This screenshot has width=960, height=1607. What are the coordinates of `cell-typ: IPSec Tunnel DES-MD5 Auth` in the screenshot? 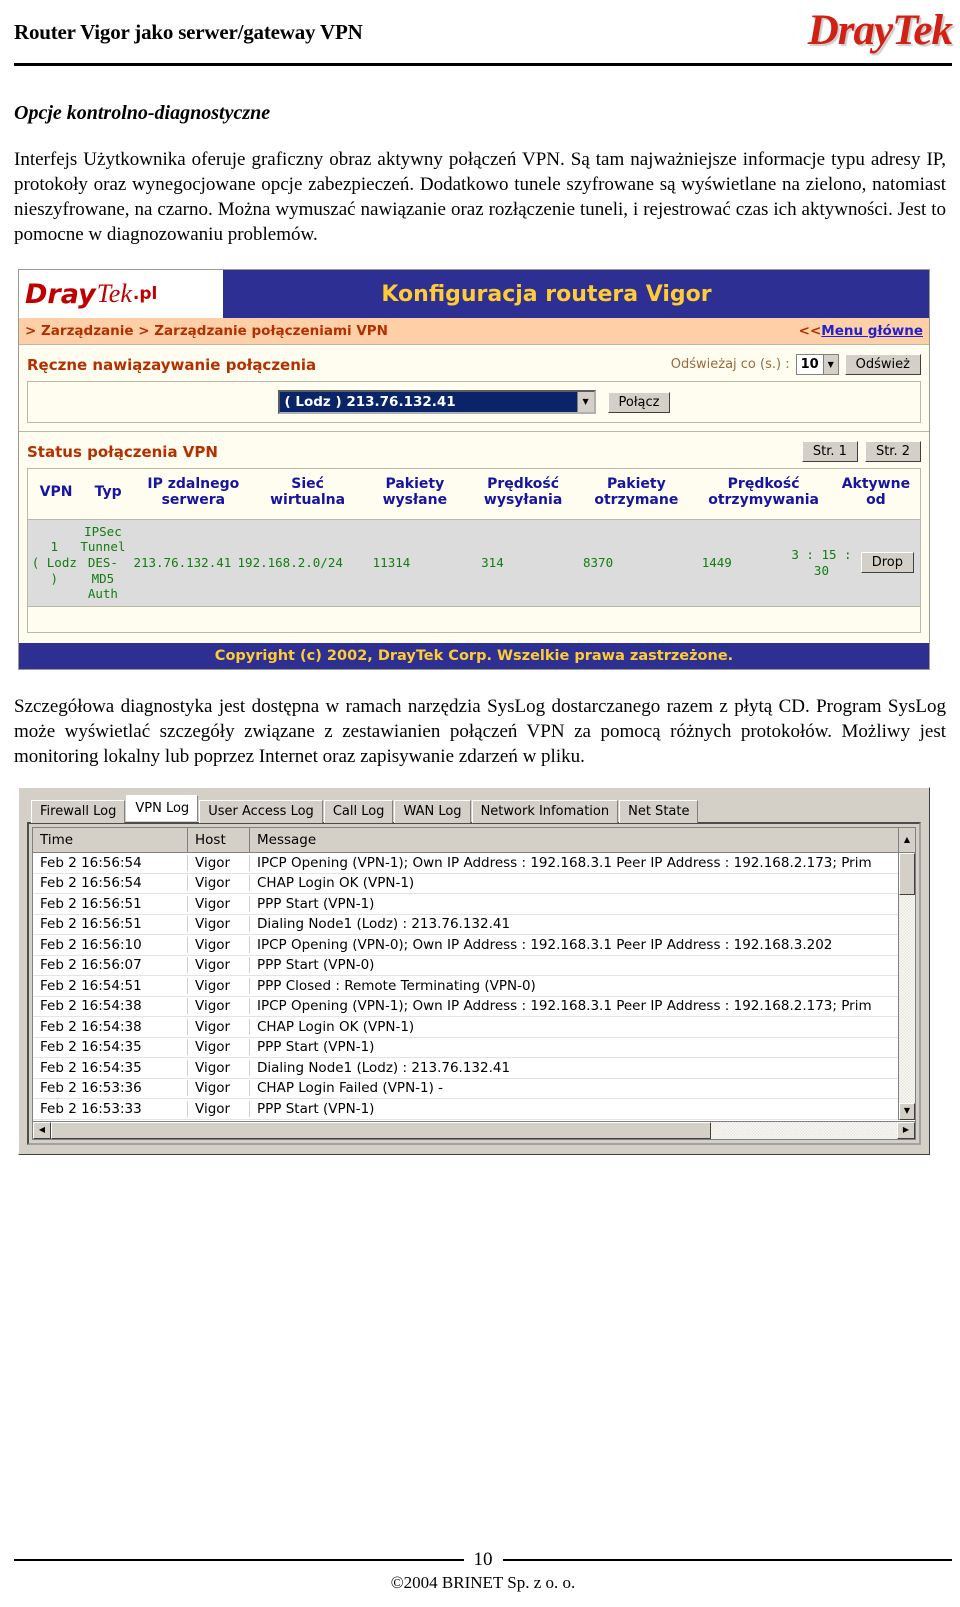 It's located at (103, 562).